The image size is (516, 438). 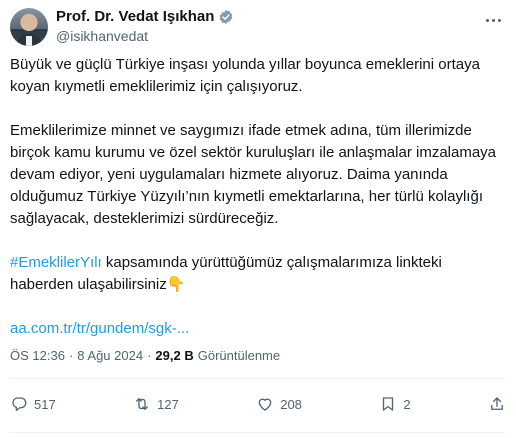 I want to click on tweet-time: ÖS 12:36, so click(x=37, y=355).